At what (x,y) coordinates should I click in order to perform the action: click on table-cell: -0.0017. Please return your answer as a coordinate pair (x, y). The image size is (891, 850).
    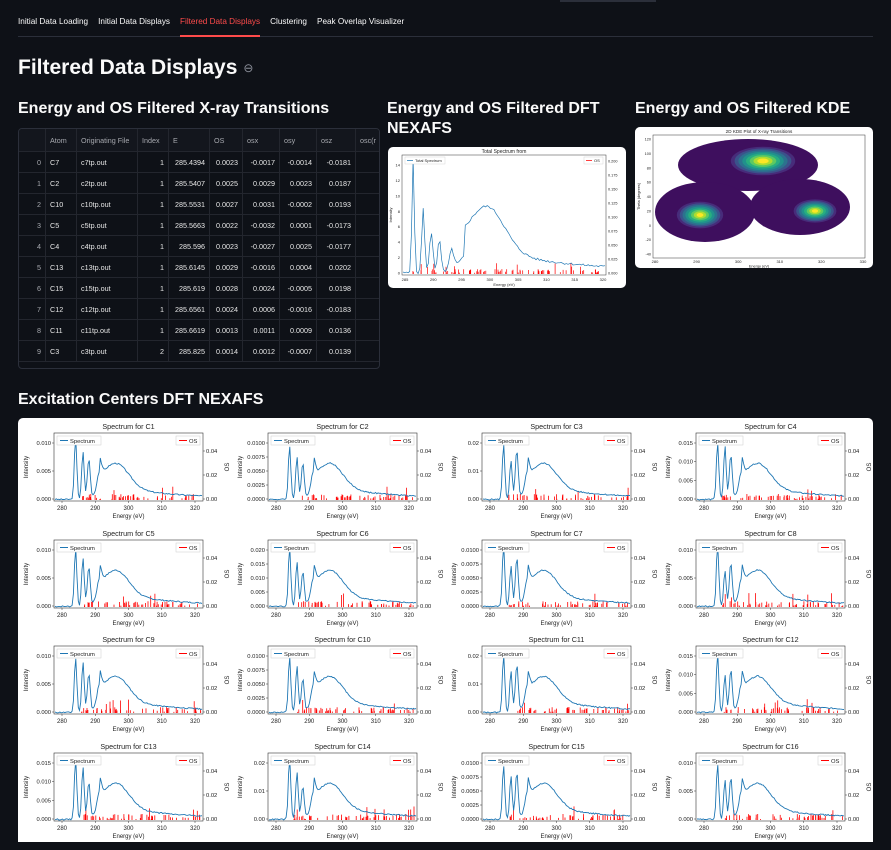
    Looking at the image, I should click on (261, 162).